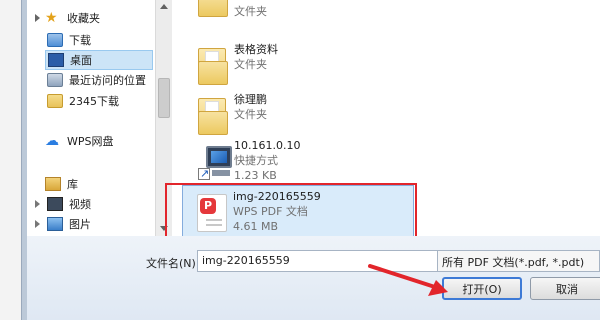 This screenshot has width=600, height=320. What do you see at coordinates (61, 184) in the screenshot?
I see `nav-item-libraries: 库` at bounding box center [61, 184].